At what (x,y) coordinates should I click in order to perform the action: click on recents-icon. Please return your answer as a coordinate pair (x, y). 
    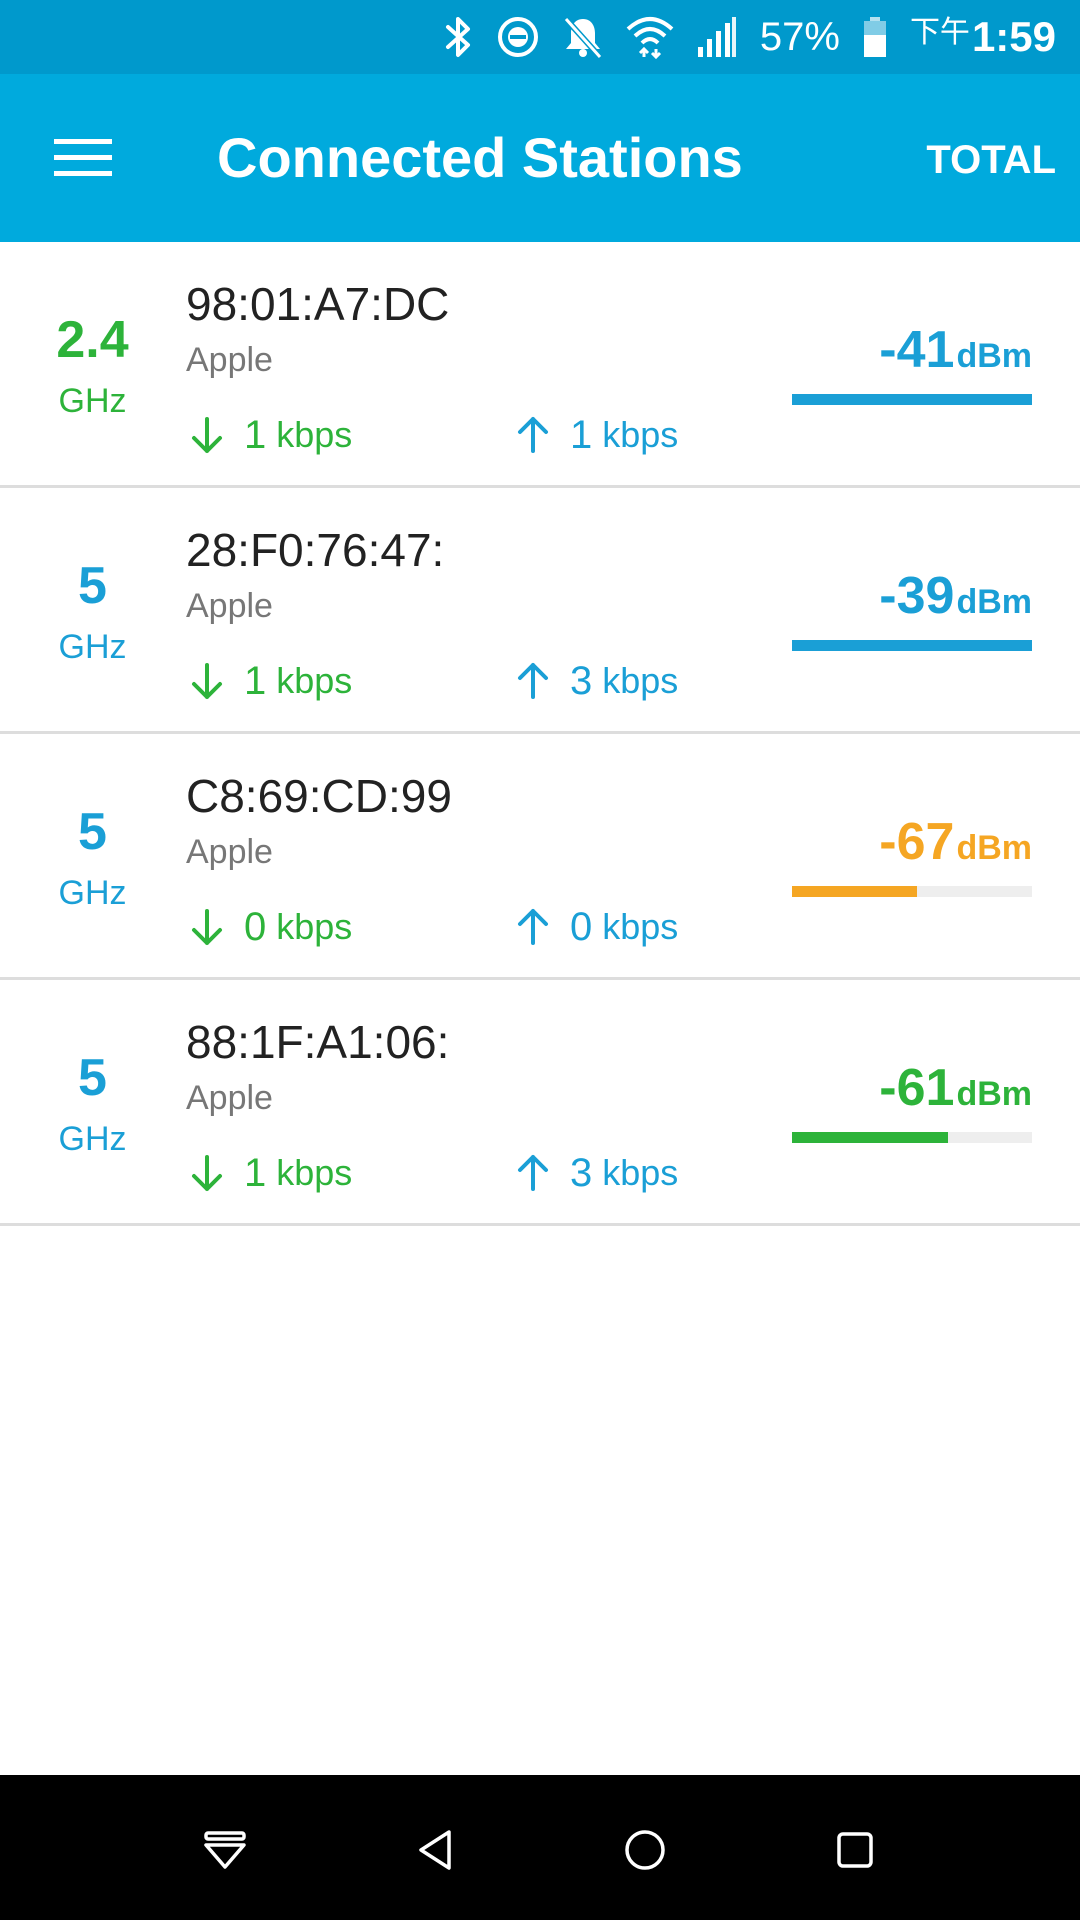
    Looking at the image, I should click on (855, 1850).